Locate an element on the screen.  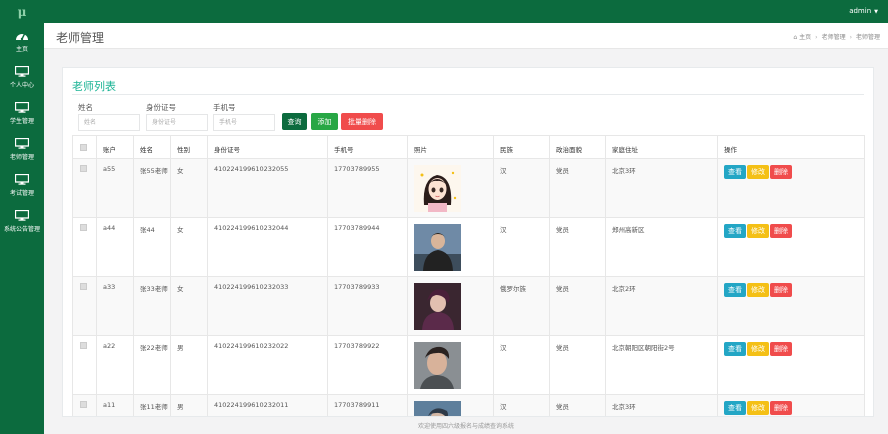
phone-cell: 17703789933 is located at coordinates (367, 306).